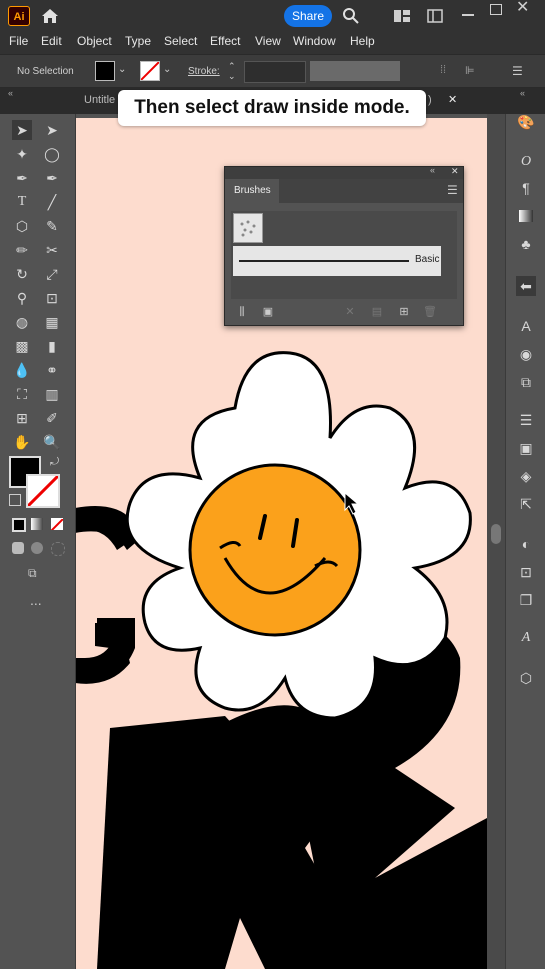 The image size is (545, 969). What do you see at coordinates (37, 548) in the screenshot?
I see `draw-behind-icon` at bounding box center [37, 548].